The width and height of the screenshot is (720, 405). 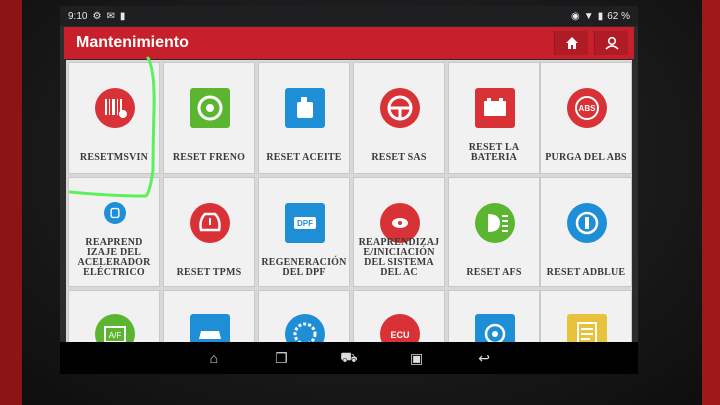 I want to click on svg-text: ABS, so click(x=588, y=108).